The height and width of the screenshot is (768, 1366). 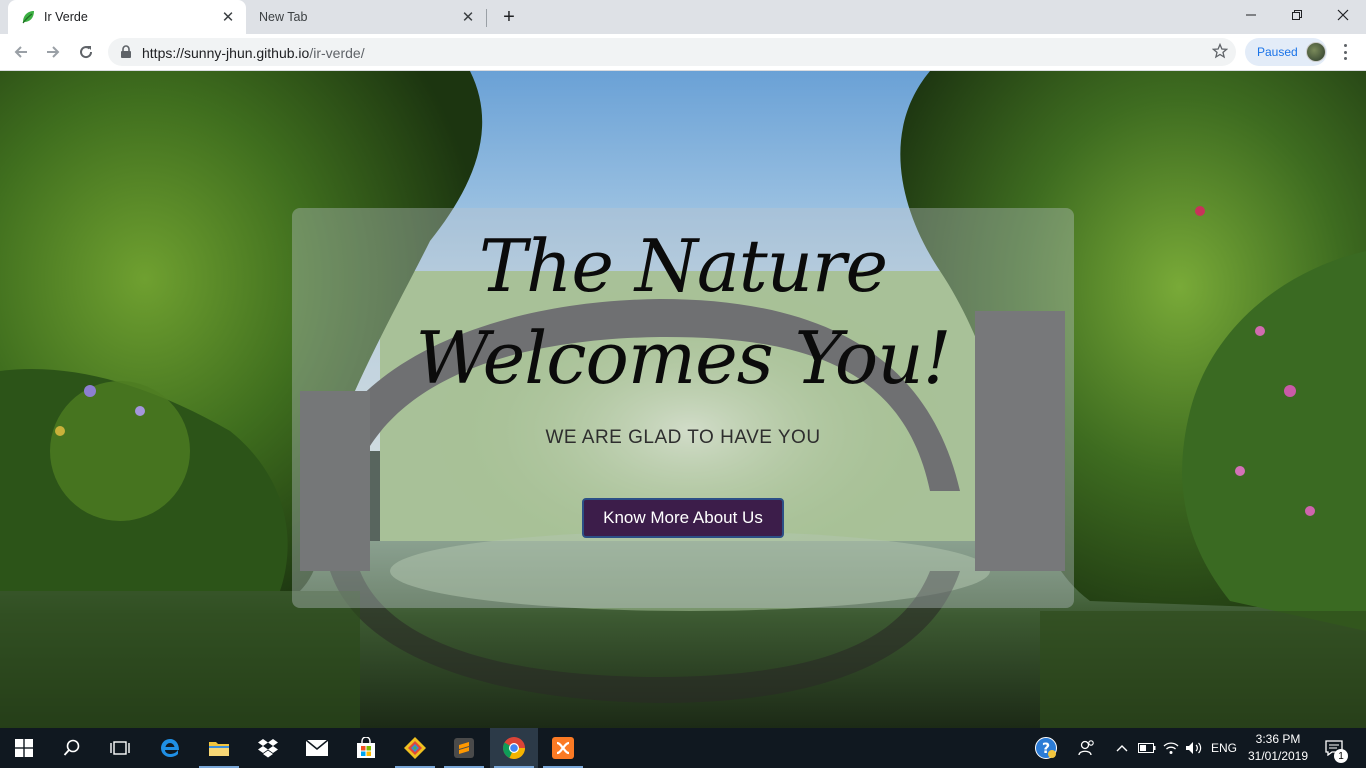 What do you see at coordinates (28, 17) in the screenshot?
I see `leaf-favicon-icon` at bounding box center [28, 17].